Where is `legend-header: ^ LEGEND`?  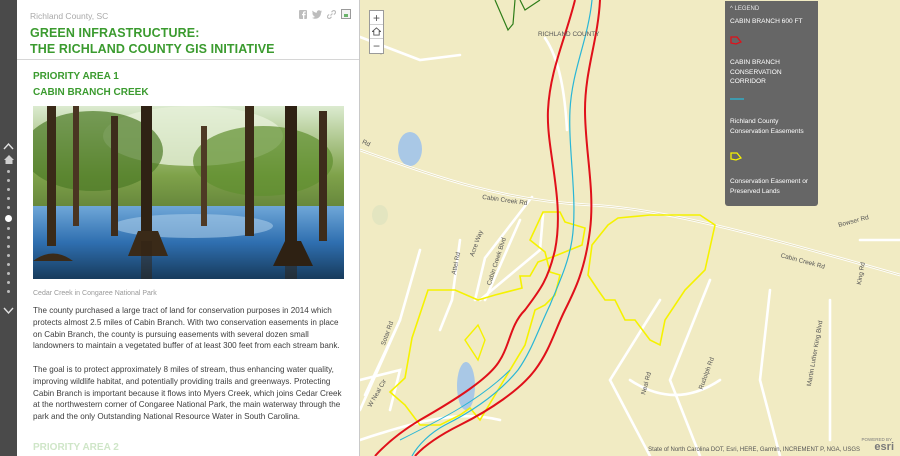
legend-header: ^ LEGEND is located at coordinates (744, 9).